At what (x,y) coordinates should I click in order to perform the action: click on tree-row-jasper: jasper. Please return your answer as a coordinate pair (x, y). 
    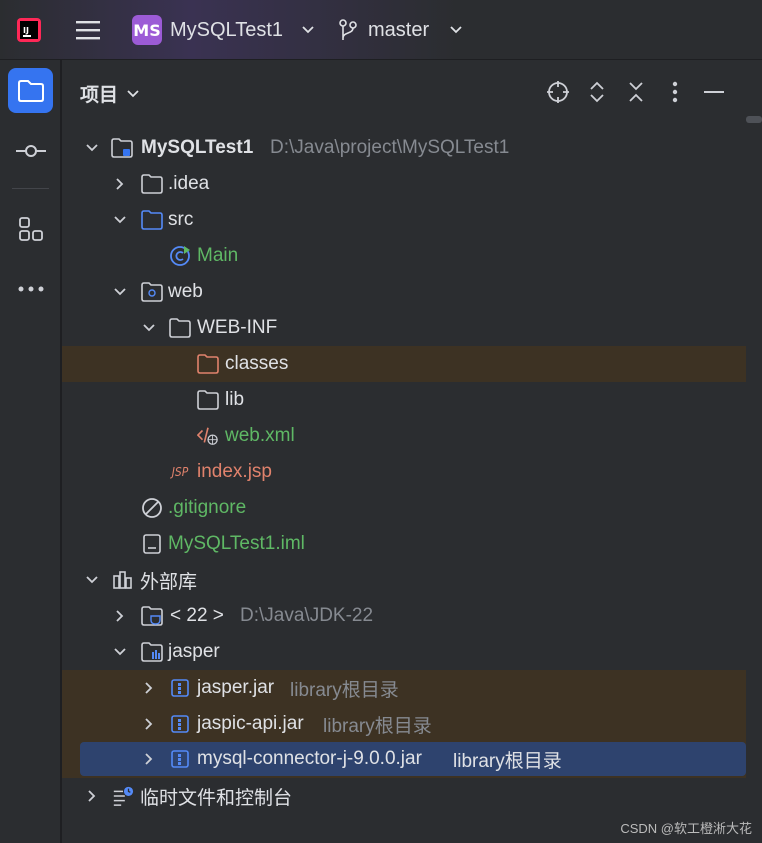
    Looking at the image, I should click on (404, 652).